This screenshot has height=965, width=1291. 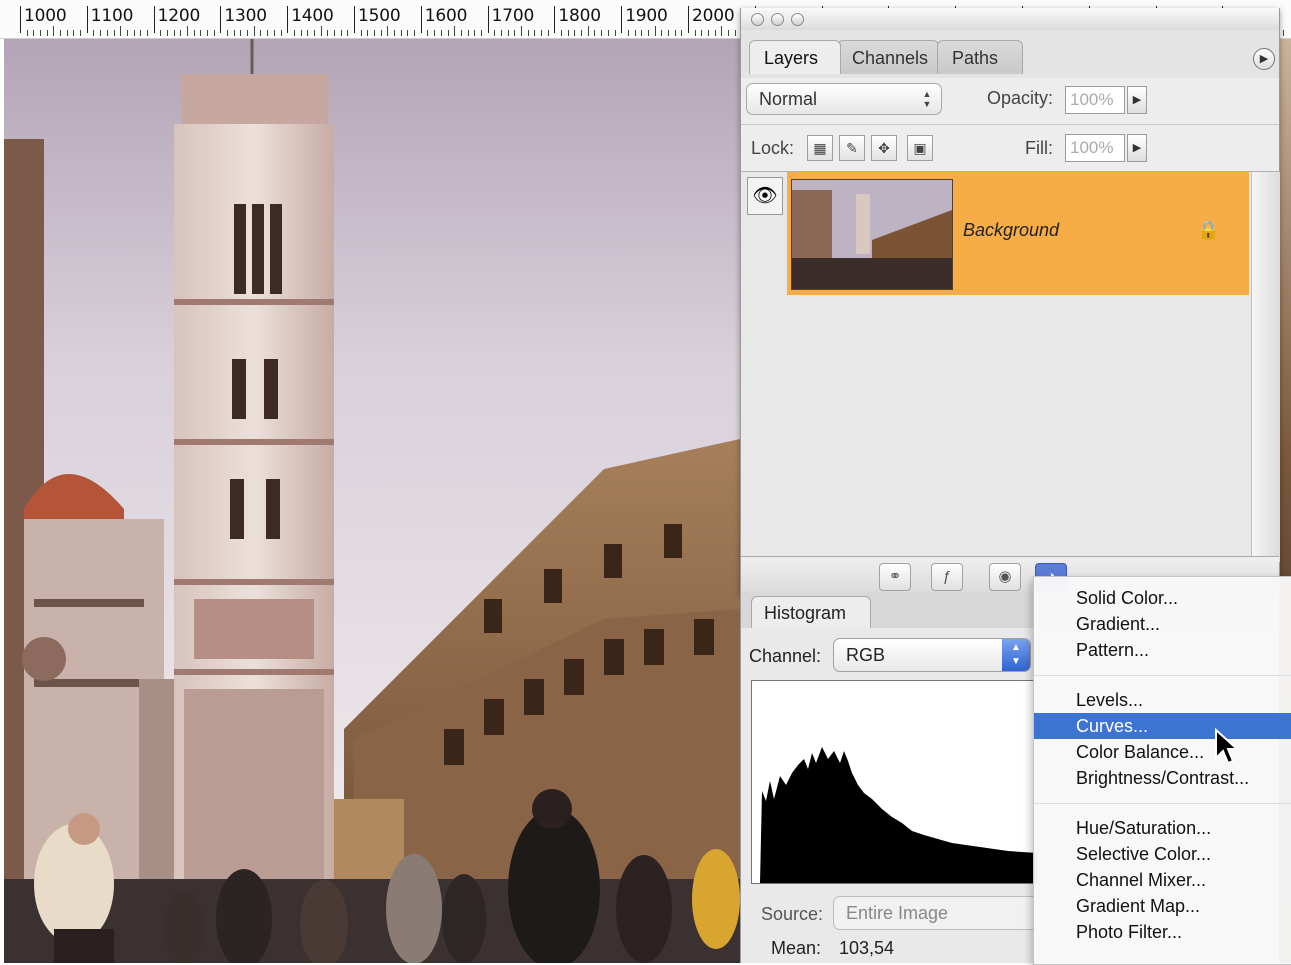 I want to click on ruler-label: 1500, so click(x=379, y=16).